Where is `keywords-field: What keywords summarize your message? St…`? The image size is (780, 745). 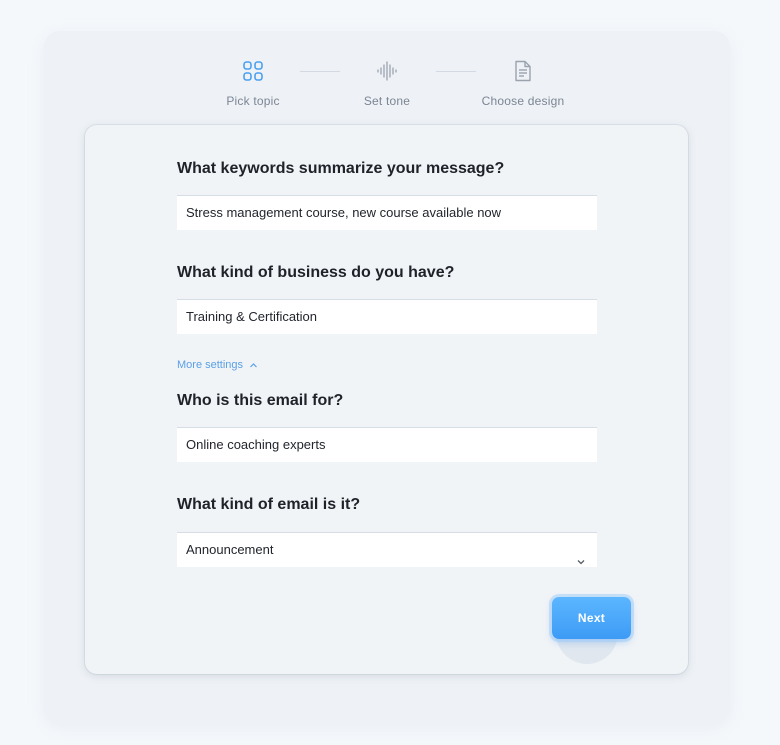
keywords-field: What keywords summarize your message? St… is located at coordinates (387, 194).